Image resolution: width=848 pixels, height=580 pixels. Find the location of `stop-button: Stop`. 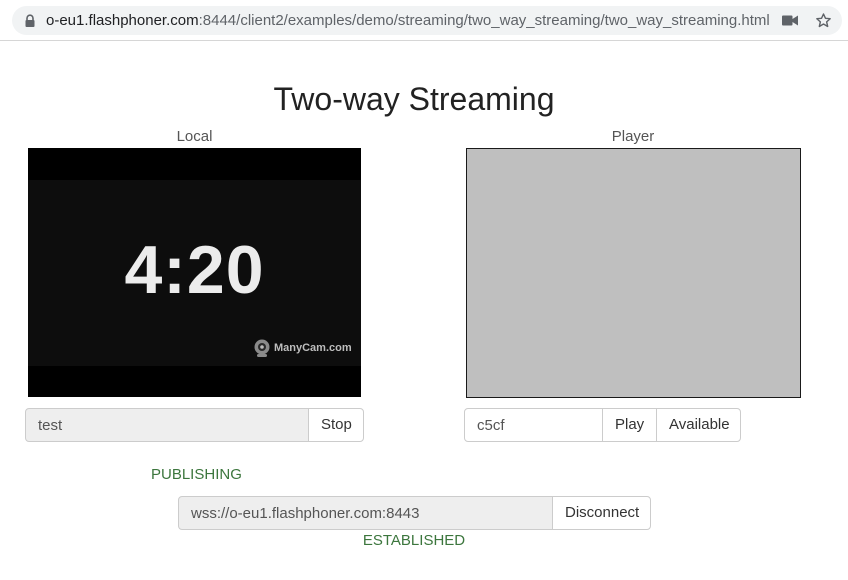

stop-button: Stop is located at coordinates (336, 425).